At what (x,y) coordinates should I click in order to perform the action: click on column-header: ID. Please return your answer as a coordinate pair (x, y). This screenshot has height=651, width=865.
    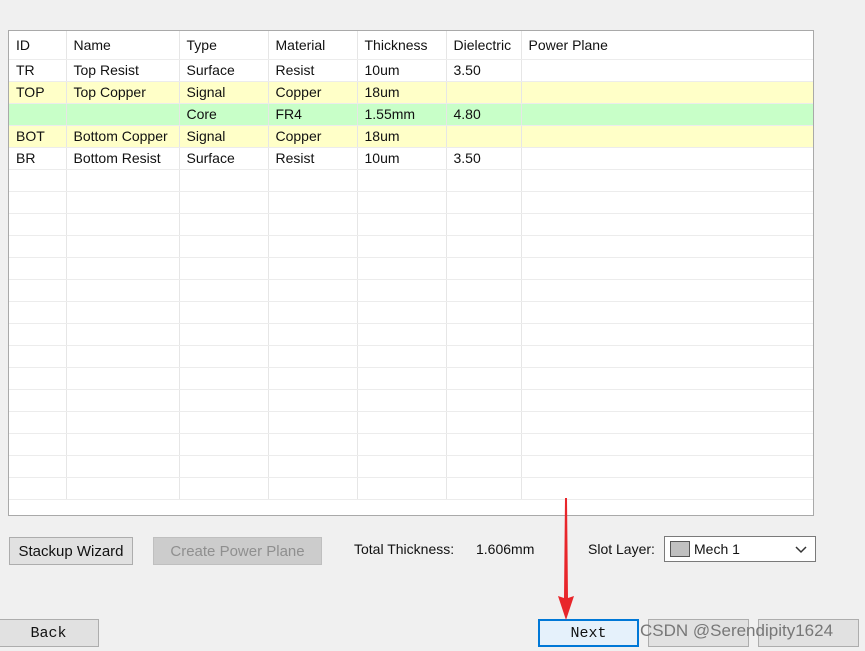
    Looking at the image, I should click on (38, 45).